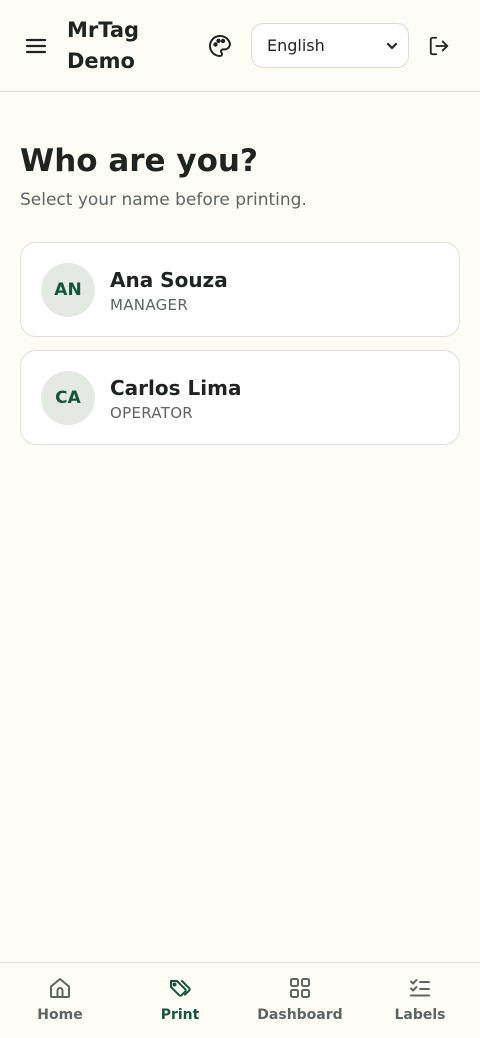  I want to click on user-role: OPERATOR, so click(152, 413).